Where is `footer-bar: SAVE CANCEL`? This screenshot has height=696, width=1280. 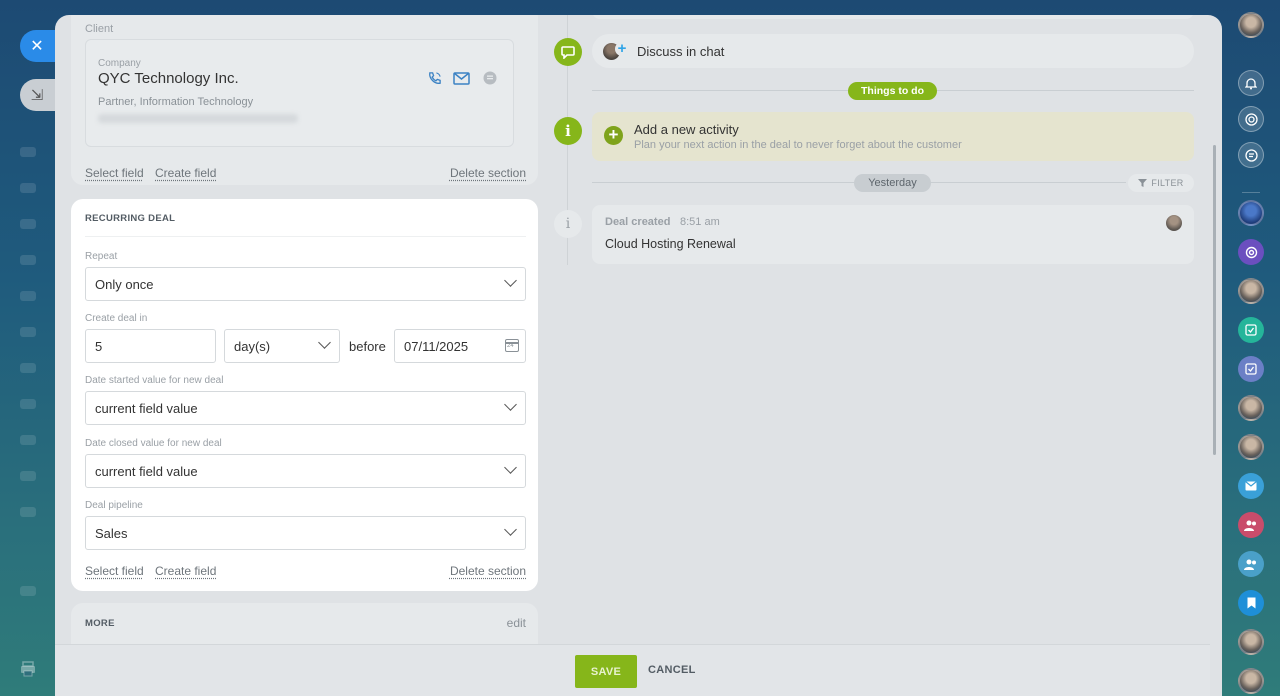
footer-bar: SAVE CANCEL is located at coordinates (632, 670).